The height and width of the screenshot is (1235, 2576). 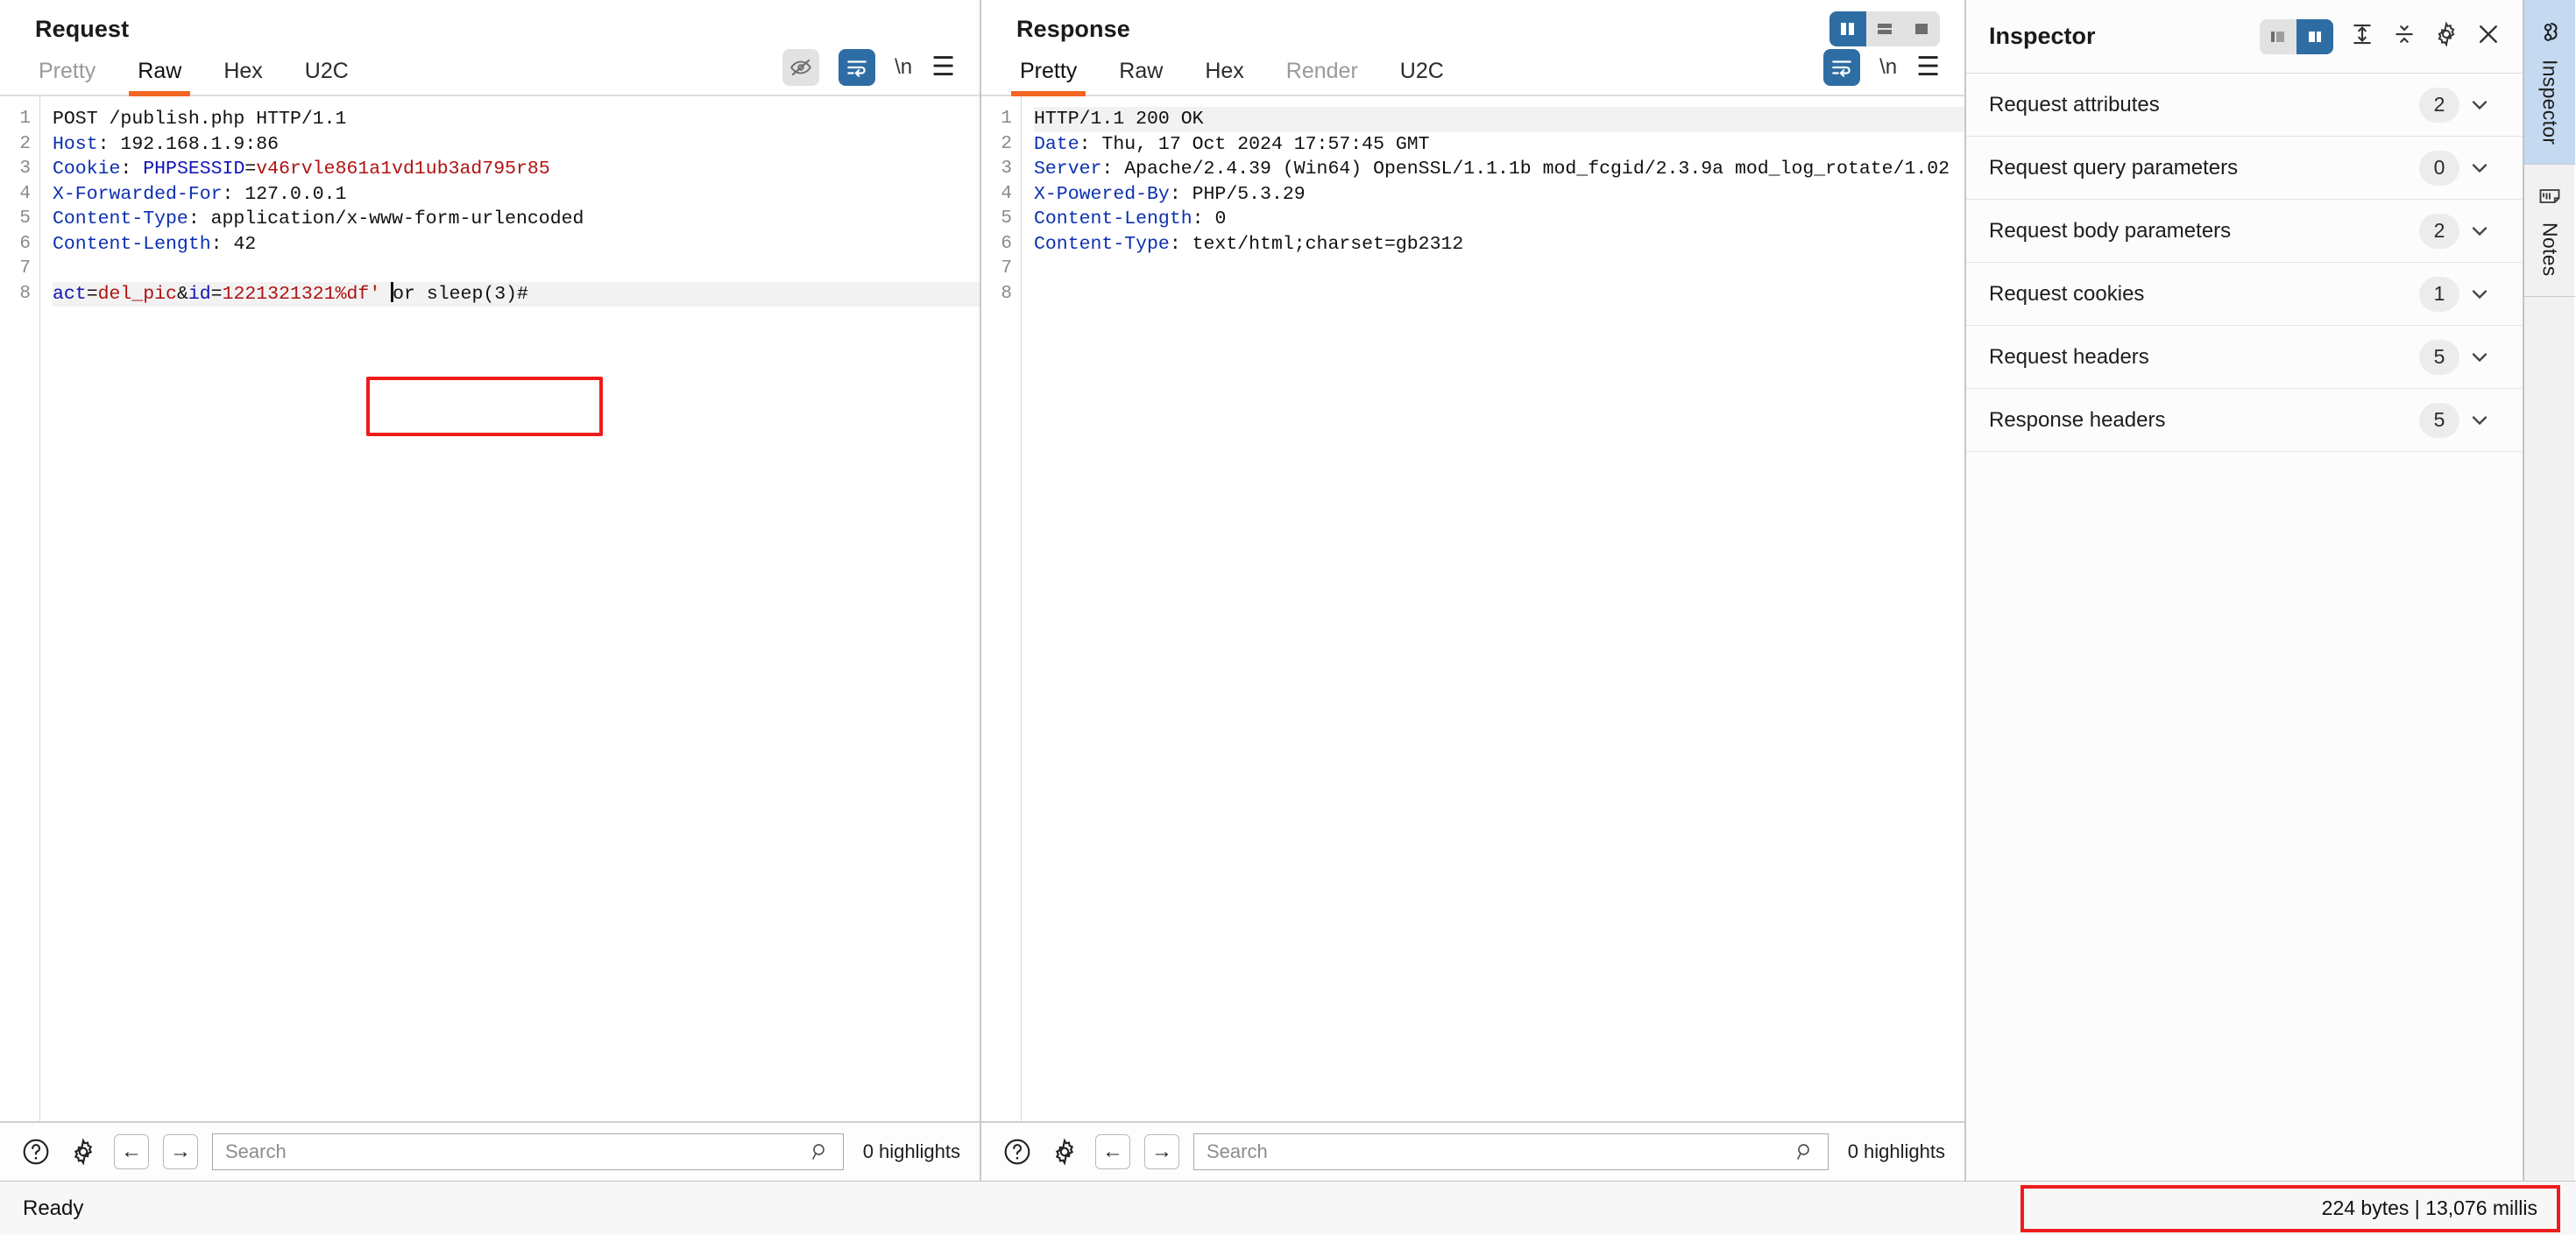 I want to click on line-number: 2, so click(x=25, y=143).